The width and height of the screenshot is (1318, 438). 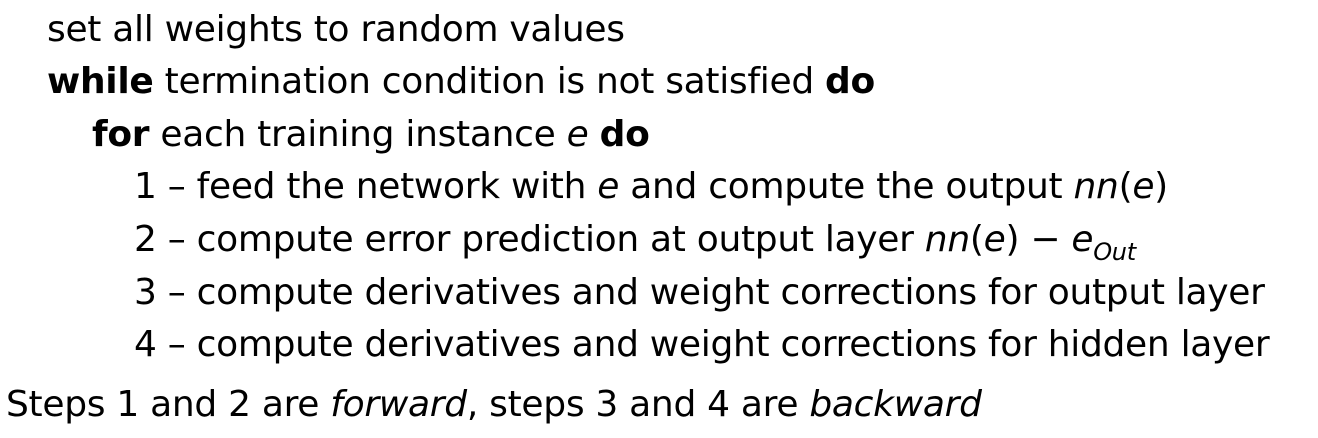 What do you see at coordinates (168, 404) in the screenshot?
I see `note-text-a: Steps 1 and 2 are` at bounding box center [168, 404].